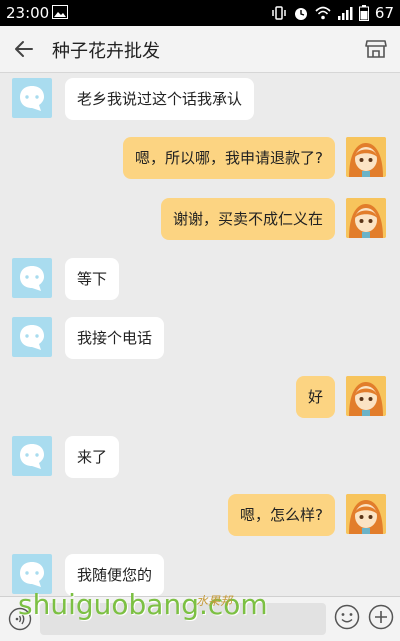  I want to click on message-row: 好, so click(200, 397).